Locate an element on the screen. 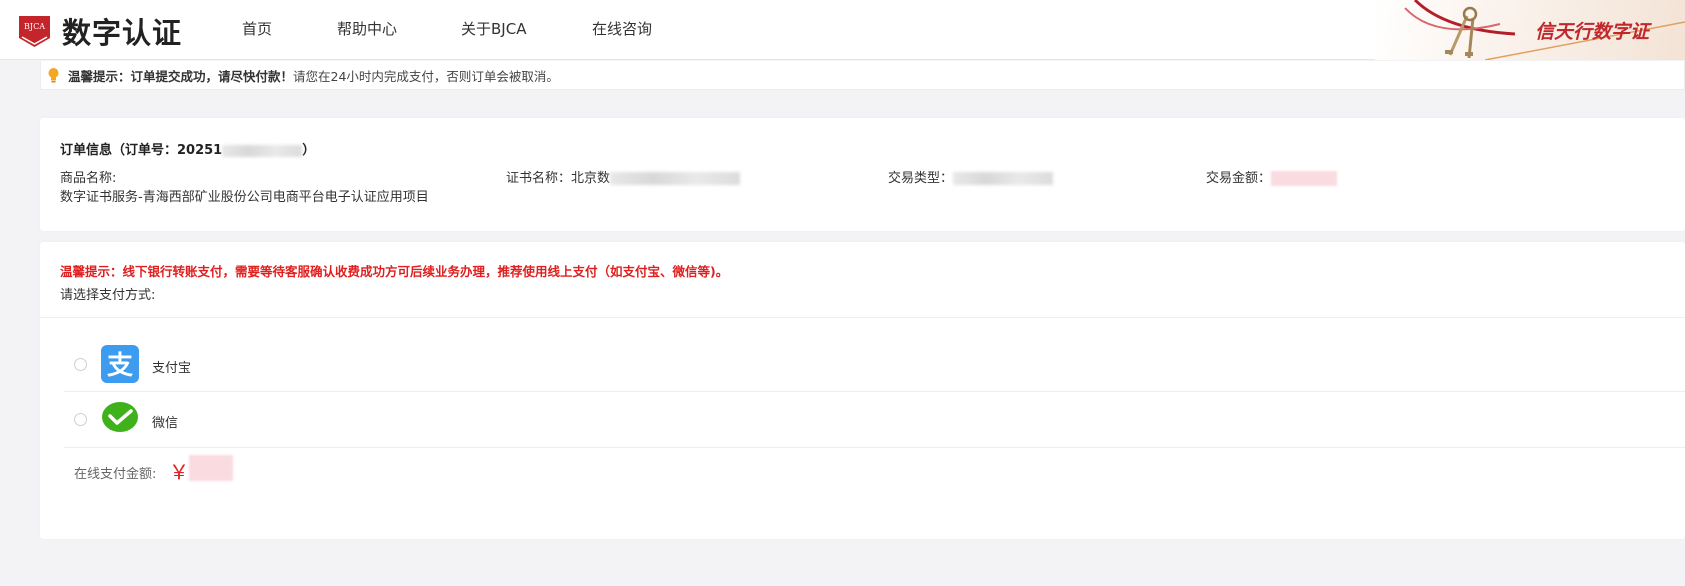  redacted-trade-type is located at coordinates (1003, 178).